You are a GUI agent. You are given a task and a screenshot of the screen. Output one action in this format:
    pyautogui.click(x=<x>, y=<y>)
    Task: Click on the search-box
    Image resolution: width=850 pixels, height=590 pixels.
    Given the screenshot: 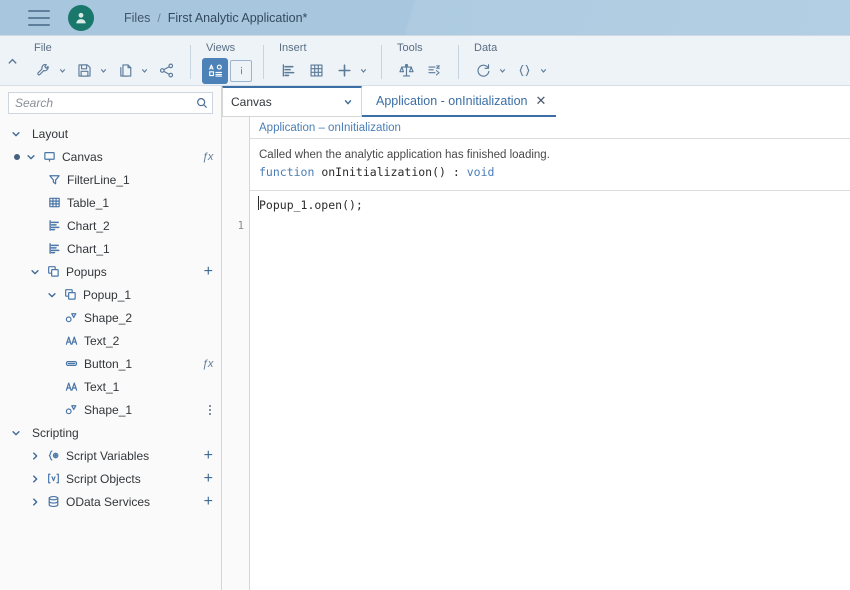 What is the action you would take?
    pyautogui.click(x=110, y=103)
    